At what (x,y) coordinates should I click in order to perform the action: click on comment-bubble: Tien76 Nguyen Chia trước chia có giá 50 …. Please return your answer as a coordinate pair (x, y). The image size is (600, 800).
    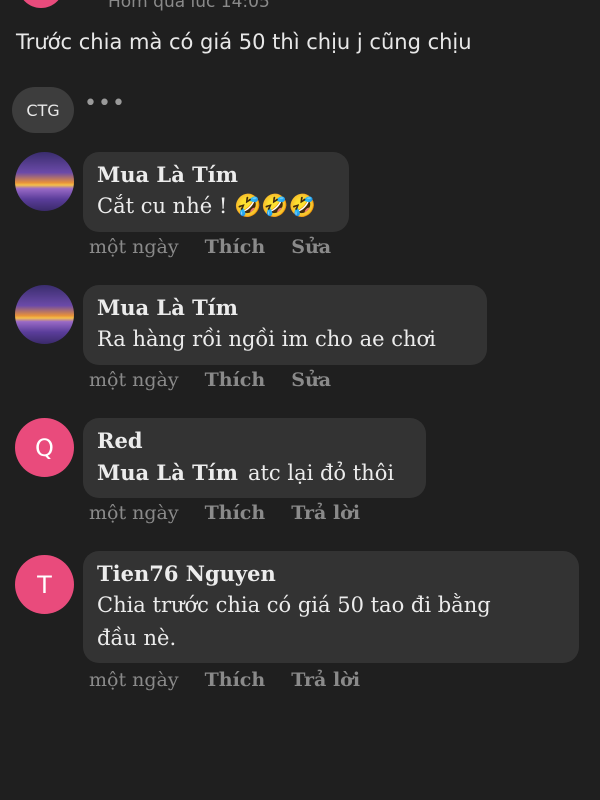
    Looking at the image, I should click on (331, 607).